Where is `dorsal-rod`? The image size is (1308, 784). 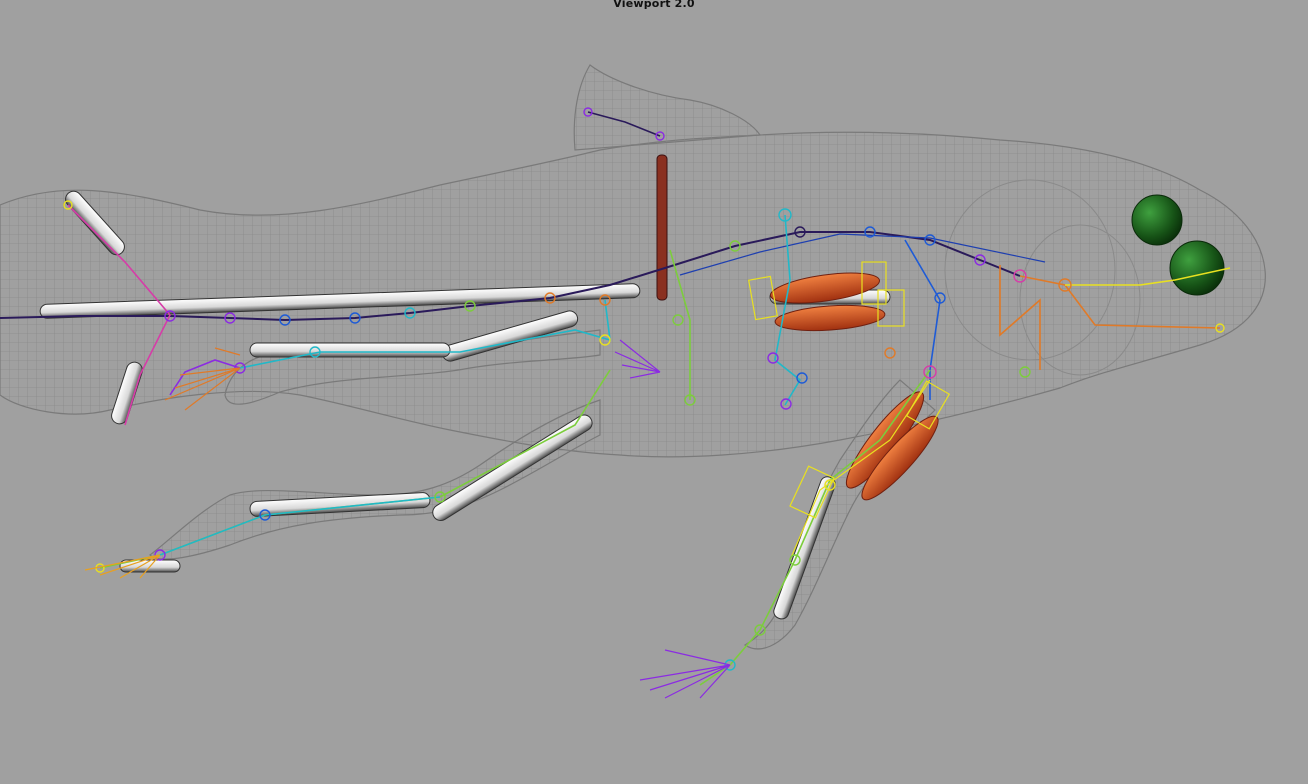 dorsal-rod is located at coordinates (662, 227).